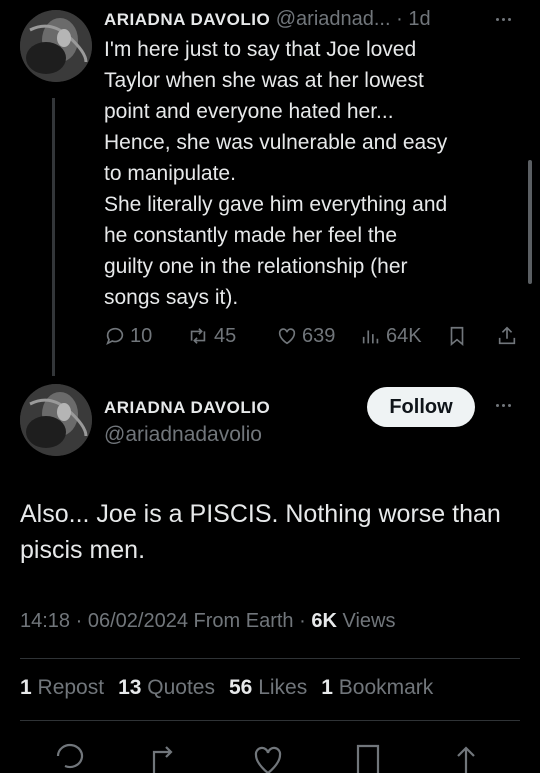 The width and height of the screenshot is (540, 773). Describe the element at coordinates (226, 688) in the screenshot. I see `engagement-stats: 1 Repost 13 Quotes 56 Likes 1 Bookmark` at that location.